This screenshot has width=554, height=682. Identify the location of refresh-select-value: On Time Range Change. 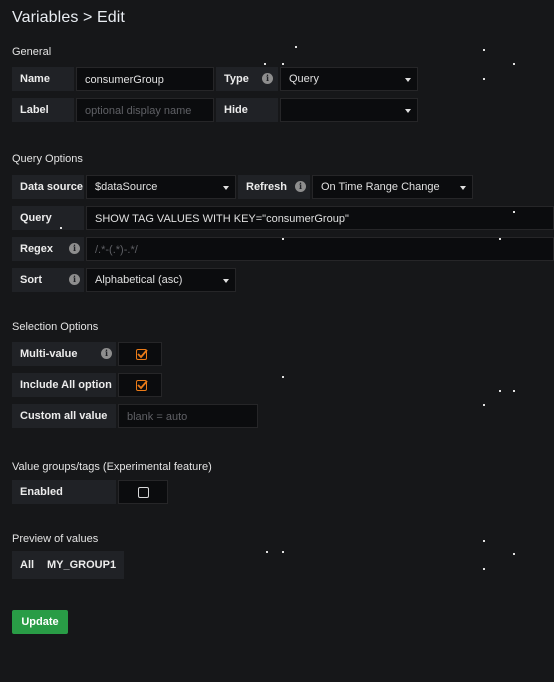
(380, 187).